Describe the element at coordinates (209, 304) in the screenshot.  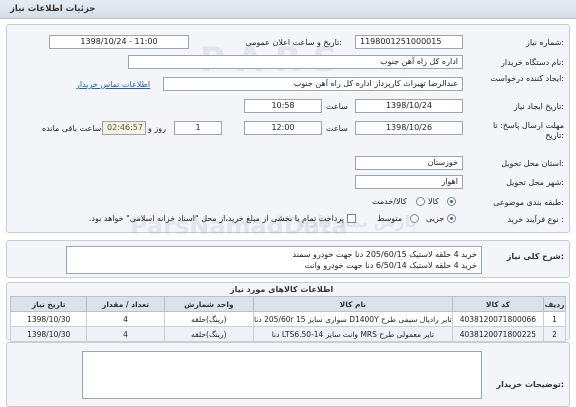
I see `column-header: واحد شمارش` at that location.